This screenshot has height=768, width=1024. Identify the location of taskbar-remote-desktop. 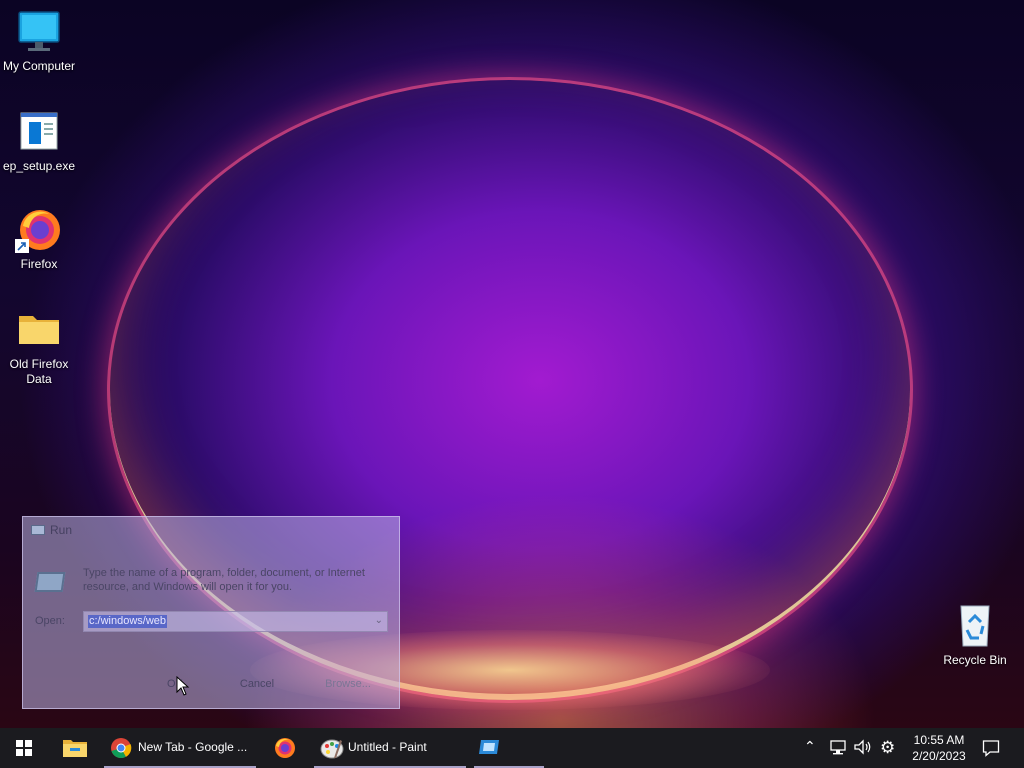
(509, 748).